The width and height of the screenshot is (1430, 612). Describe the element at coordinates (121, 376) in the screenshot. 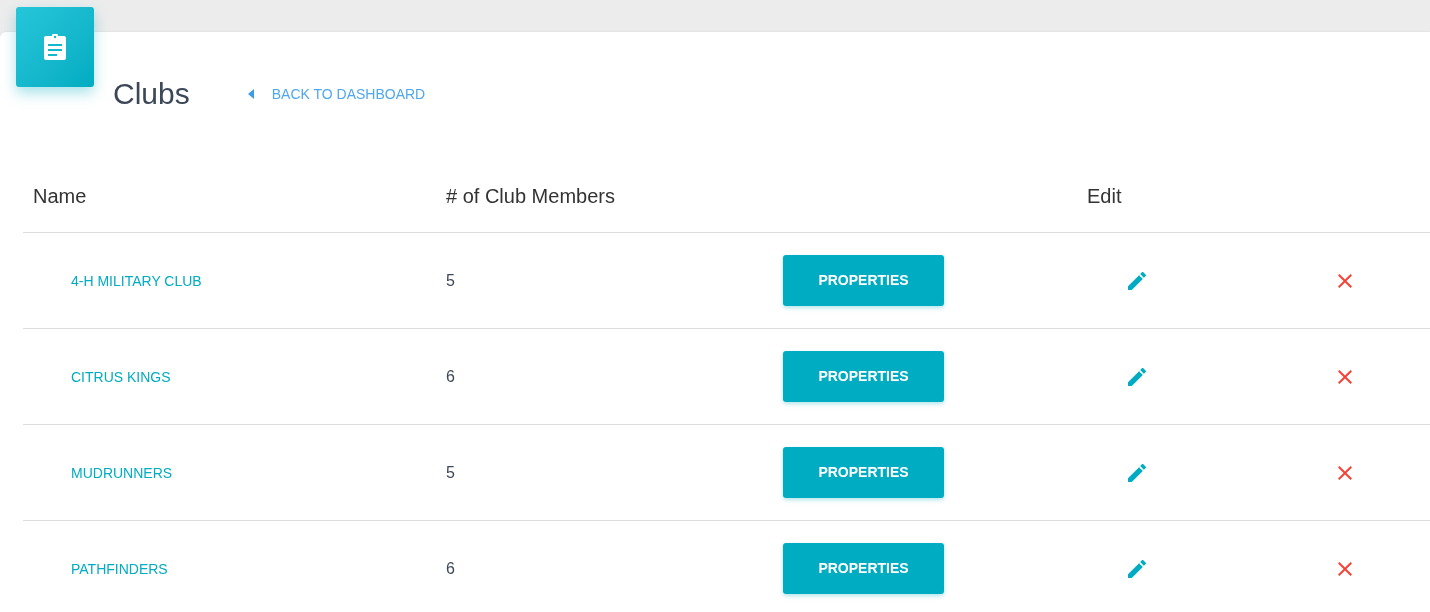

I see `club-name-link: CITRUS KINGS` at that location.